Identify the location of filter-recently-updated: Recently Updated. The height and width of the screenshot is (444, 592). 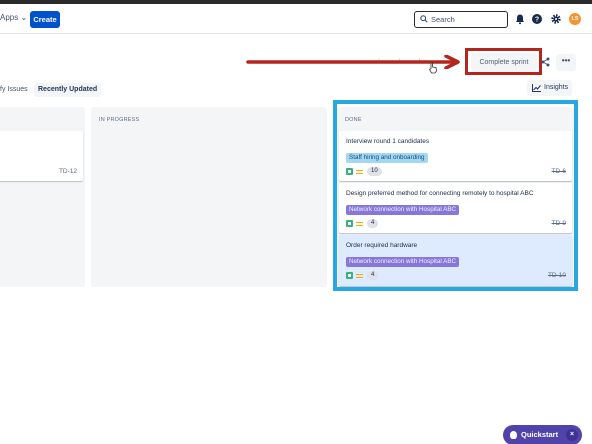
(68, 90).